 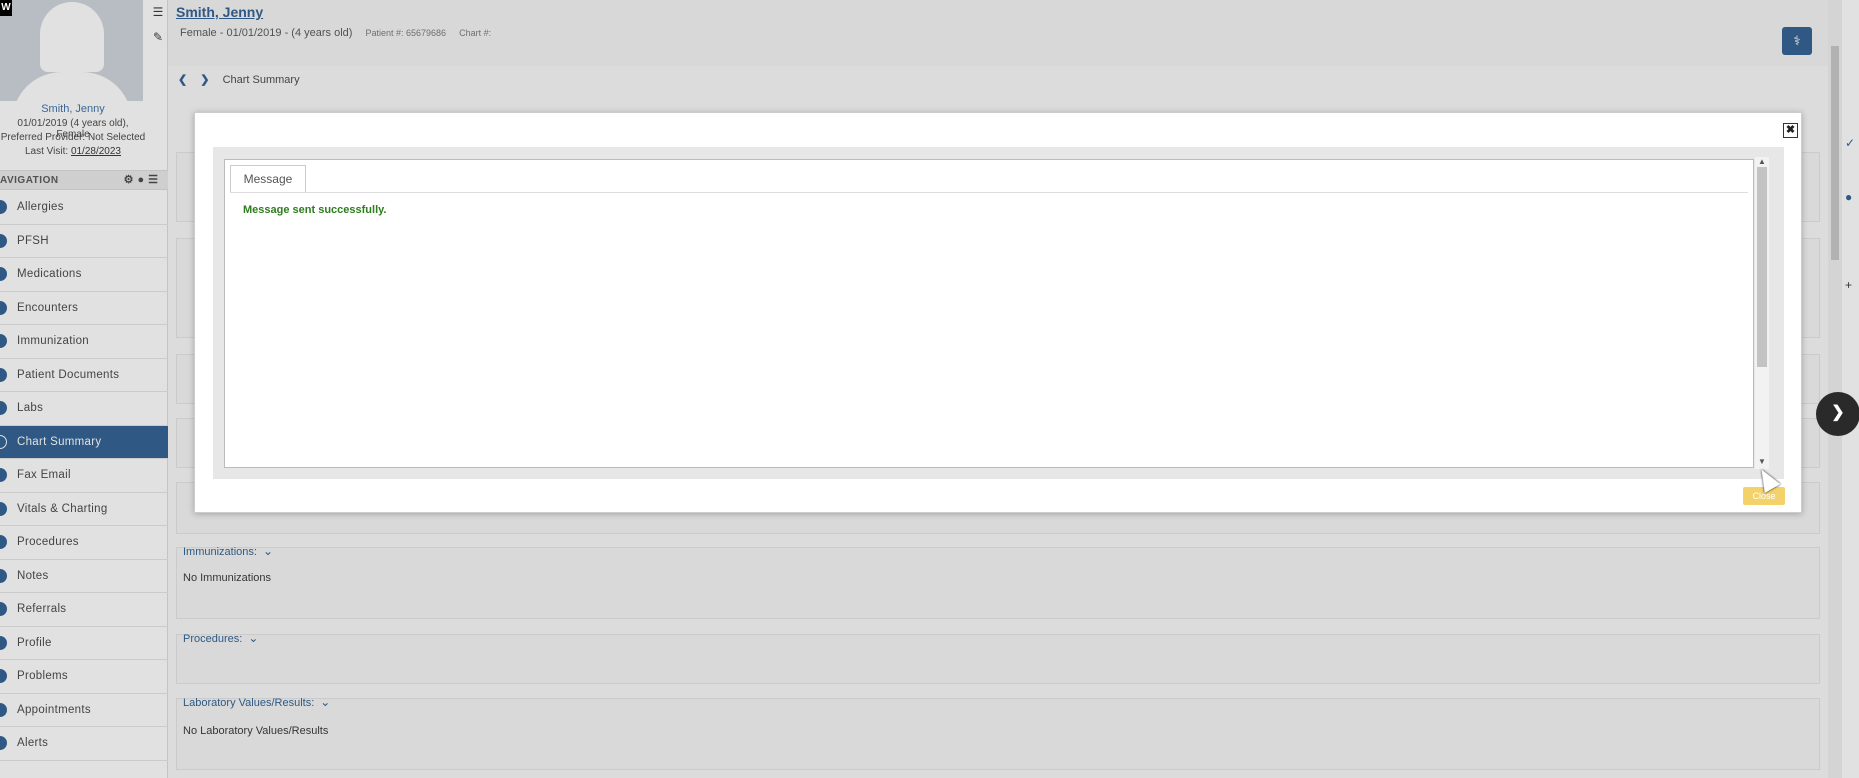 I want to click on next-arrow-button: ❯, so click(x=1837, y=414).